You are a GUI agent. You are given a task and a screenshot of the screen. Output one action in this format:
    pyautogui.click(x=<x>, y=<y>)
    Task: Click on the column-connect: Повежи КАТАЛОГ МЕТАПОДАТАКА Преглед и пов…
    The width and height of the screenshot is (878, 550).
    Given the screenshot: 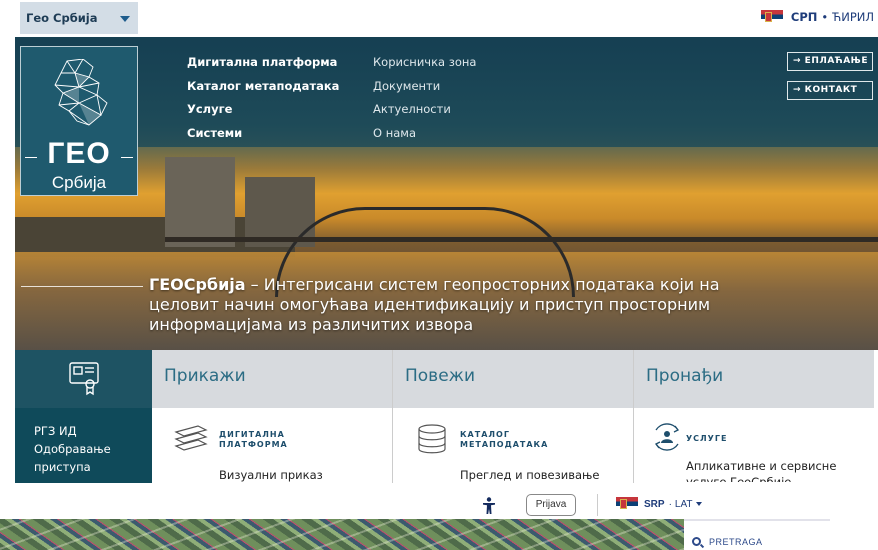 What is the action you would take?
    pyautogui.click(x=513, y=416)
    